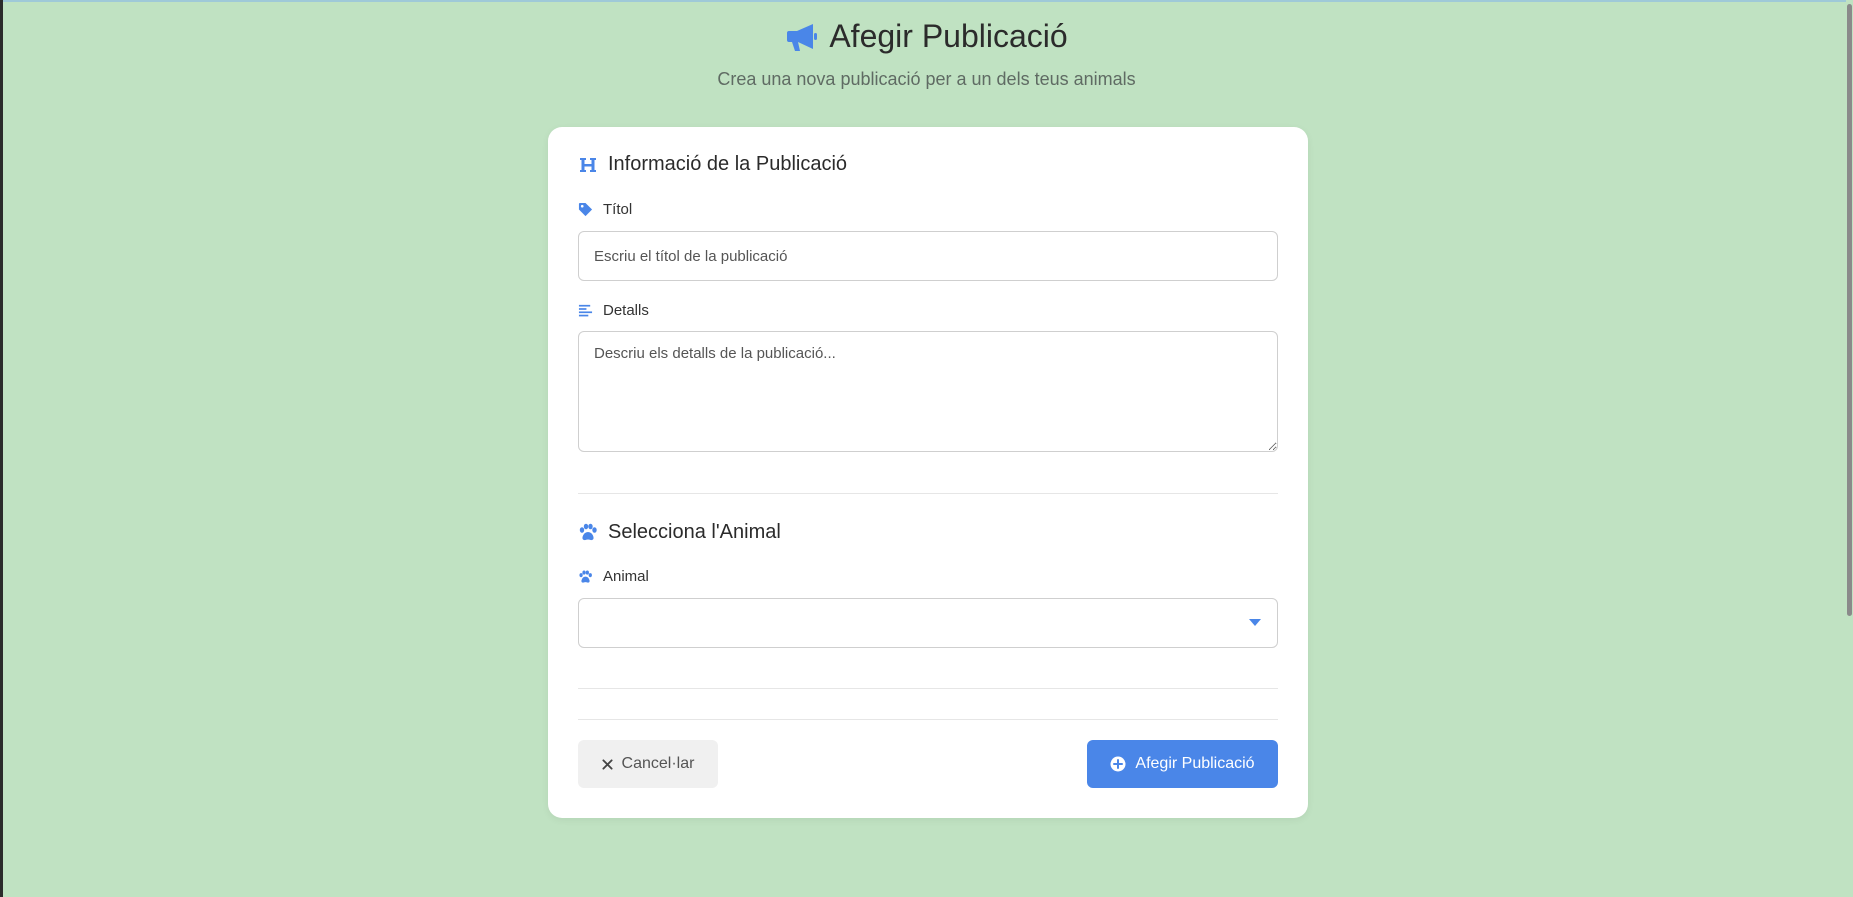 Image resolution: width=1853 pixels, height=897 pixels. I want to click on animal-section-heading: Selecciona l'Animal, so click(928, 532).